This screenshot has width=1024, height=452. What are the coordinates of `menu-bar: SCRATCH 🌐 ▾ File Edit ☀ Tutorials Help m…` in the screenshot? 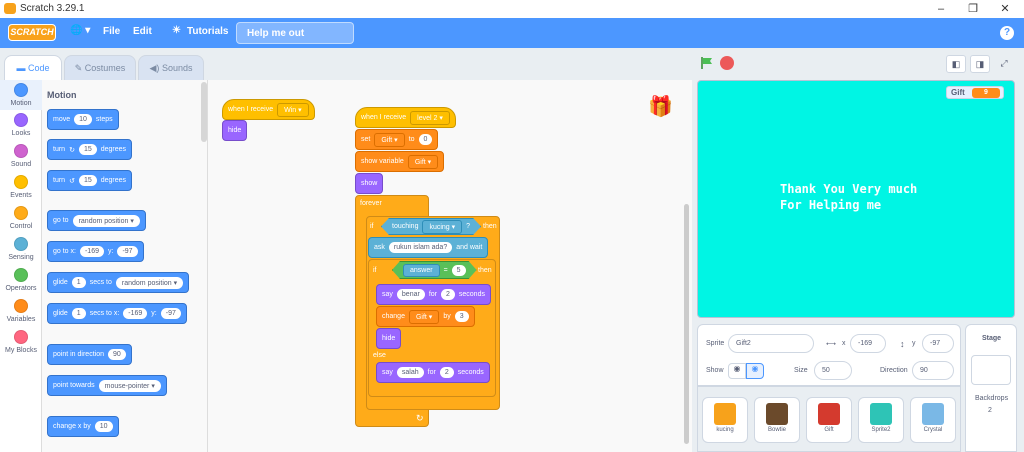 It's located at (512, 33).